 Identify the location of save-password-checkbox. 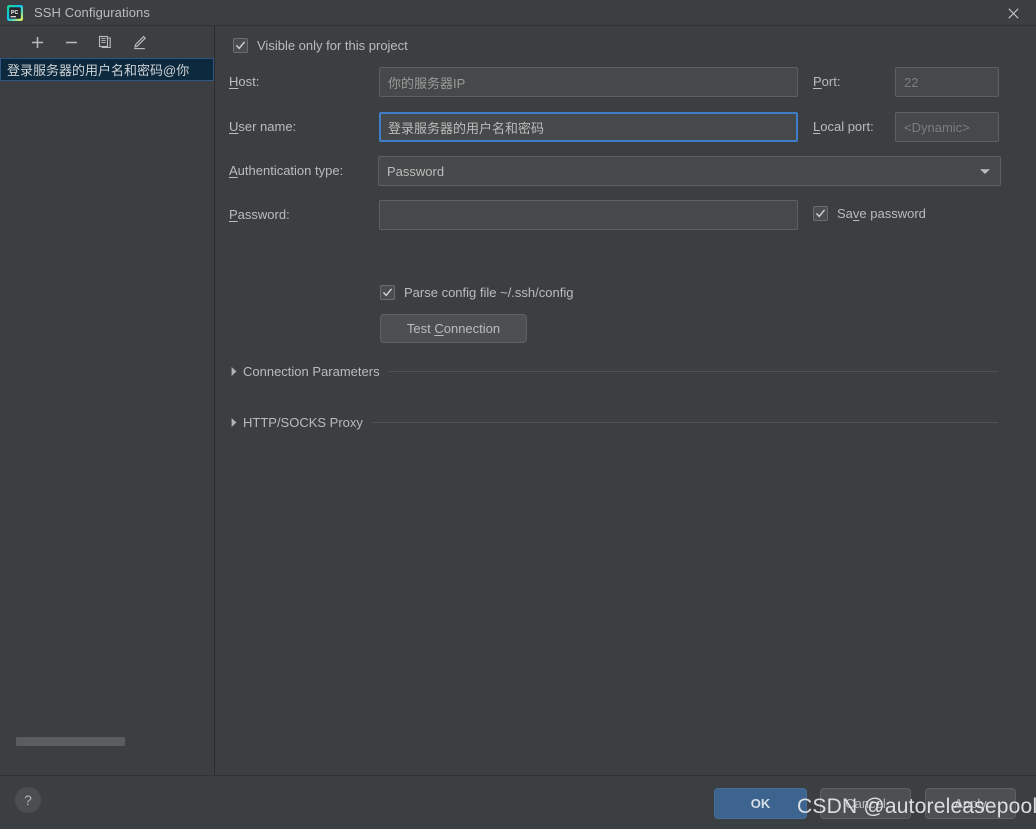
(820, 213).